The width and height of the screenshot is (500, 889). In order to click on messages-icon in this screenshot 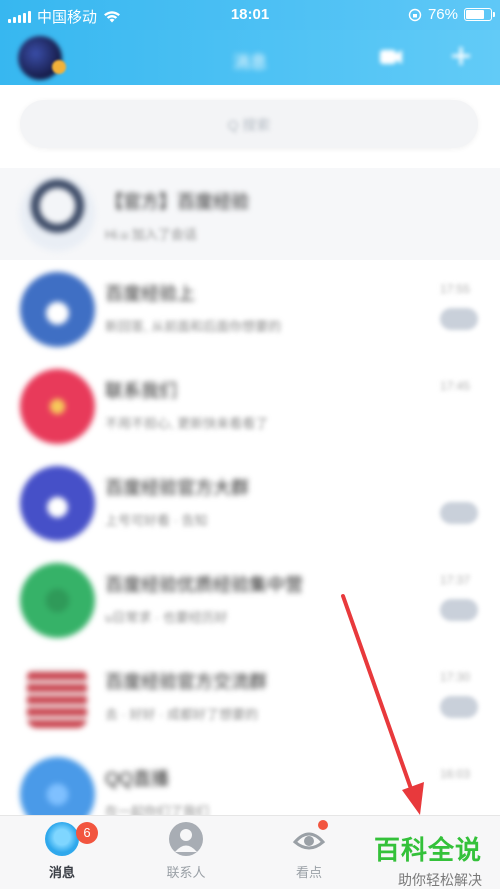, I will do `click(62, 839)`.